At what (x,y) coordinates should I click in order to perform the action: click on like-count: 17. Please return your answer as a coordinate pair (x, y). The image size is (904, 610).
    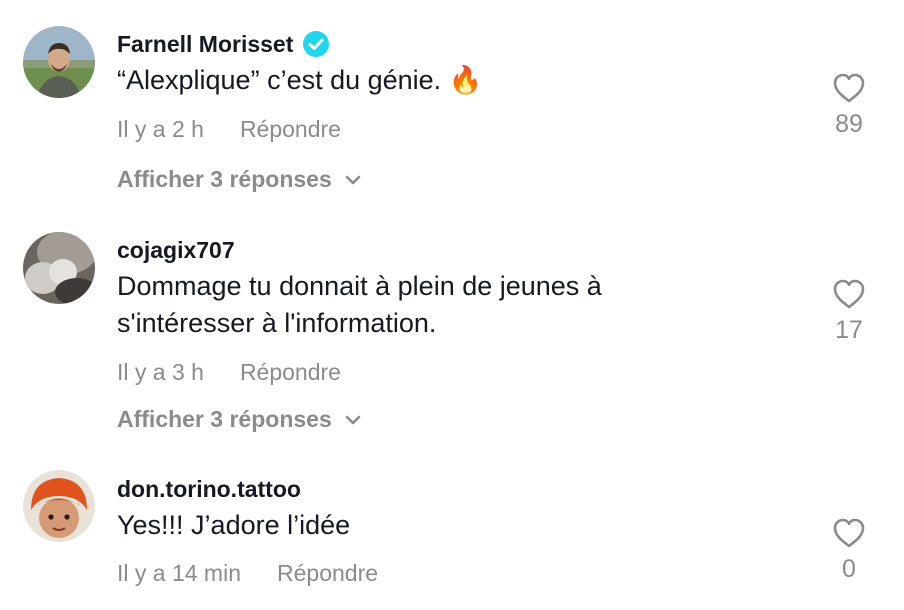
    Looking at the image, I should click on (849, 330).